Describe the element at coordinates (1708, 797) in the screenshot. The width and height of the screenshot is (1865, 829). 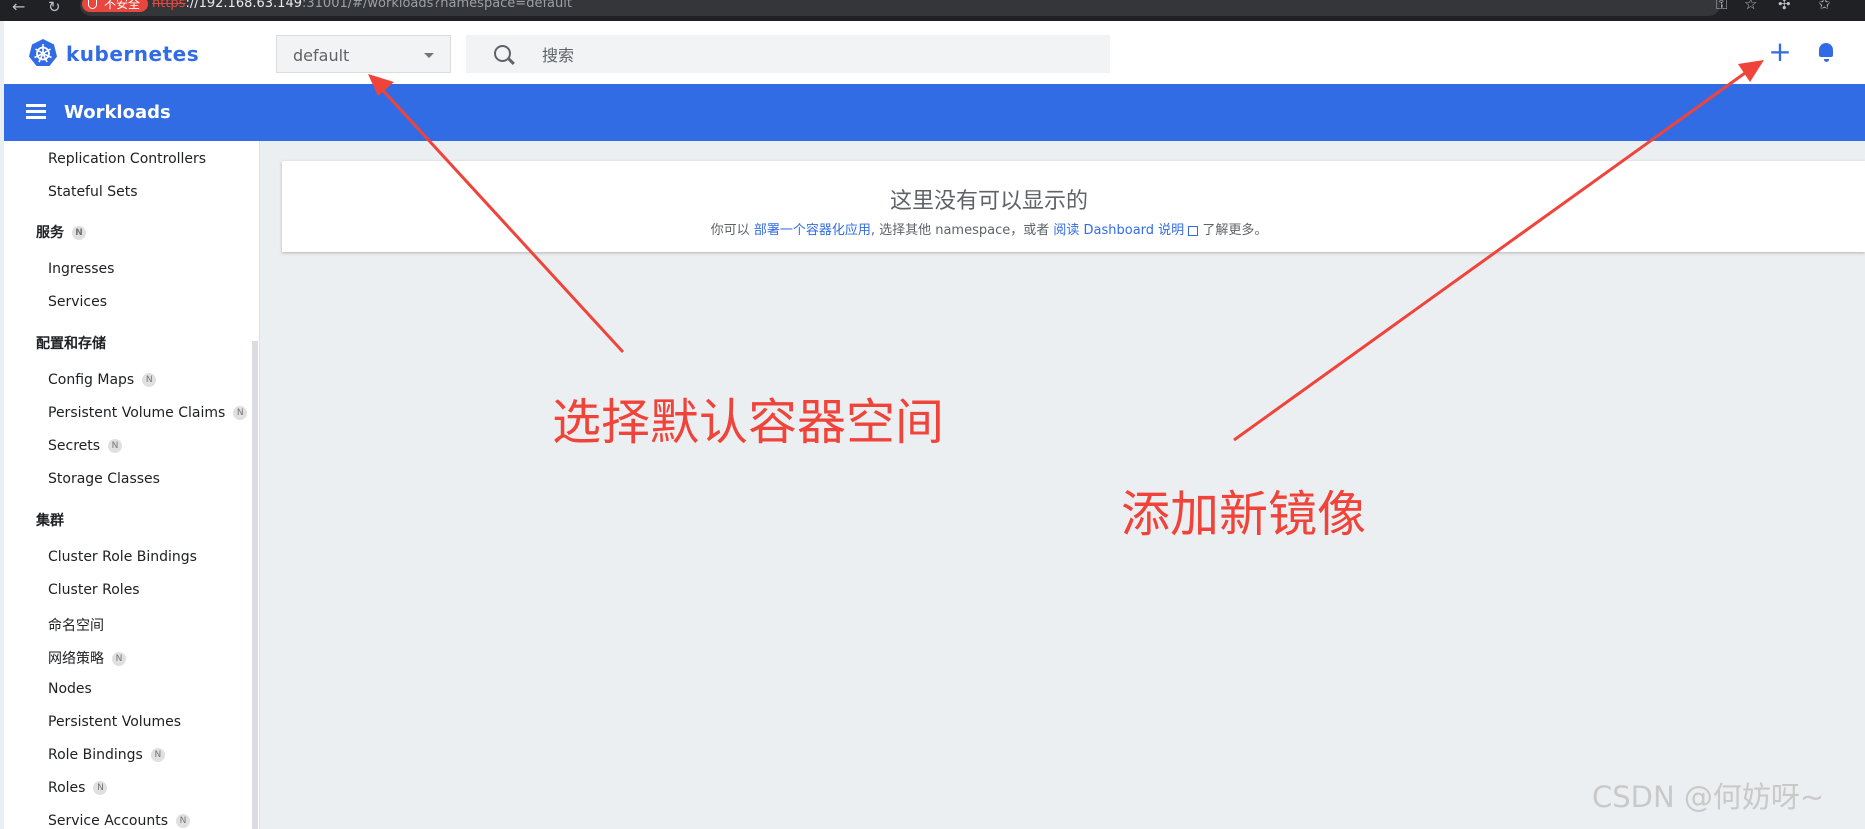
I see `watermark: CSDN @何妨呀~` at that location.